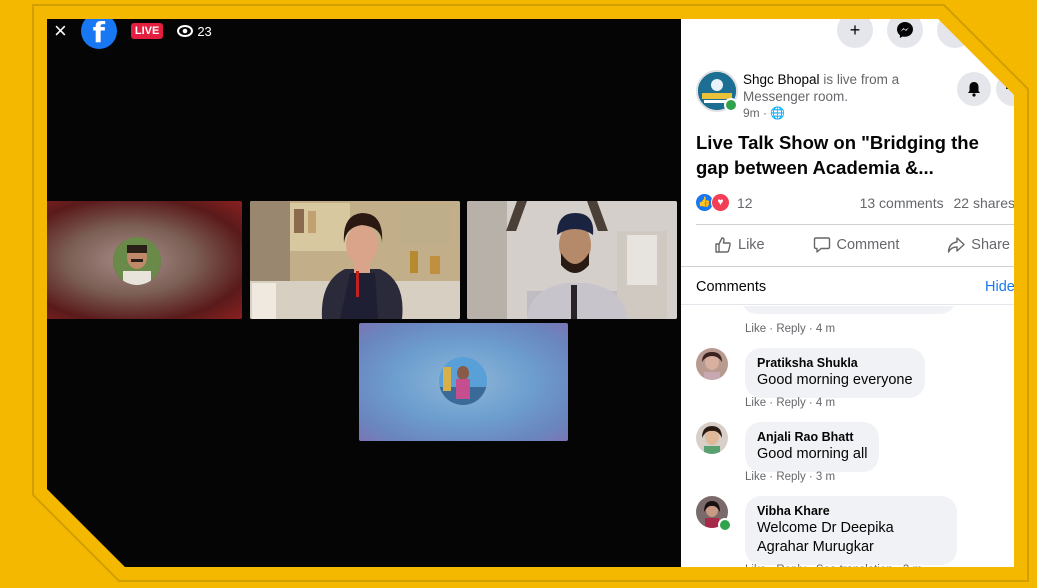 The height and width of the screenshot is (588, 1037). What do you see at coordinates (848, 310) in the screenshot?
I see `previous-comment-bubble` at bounding box center [848, 310].